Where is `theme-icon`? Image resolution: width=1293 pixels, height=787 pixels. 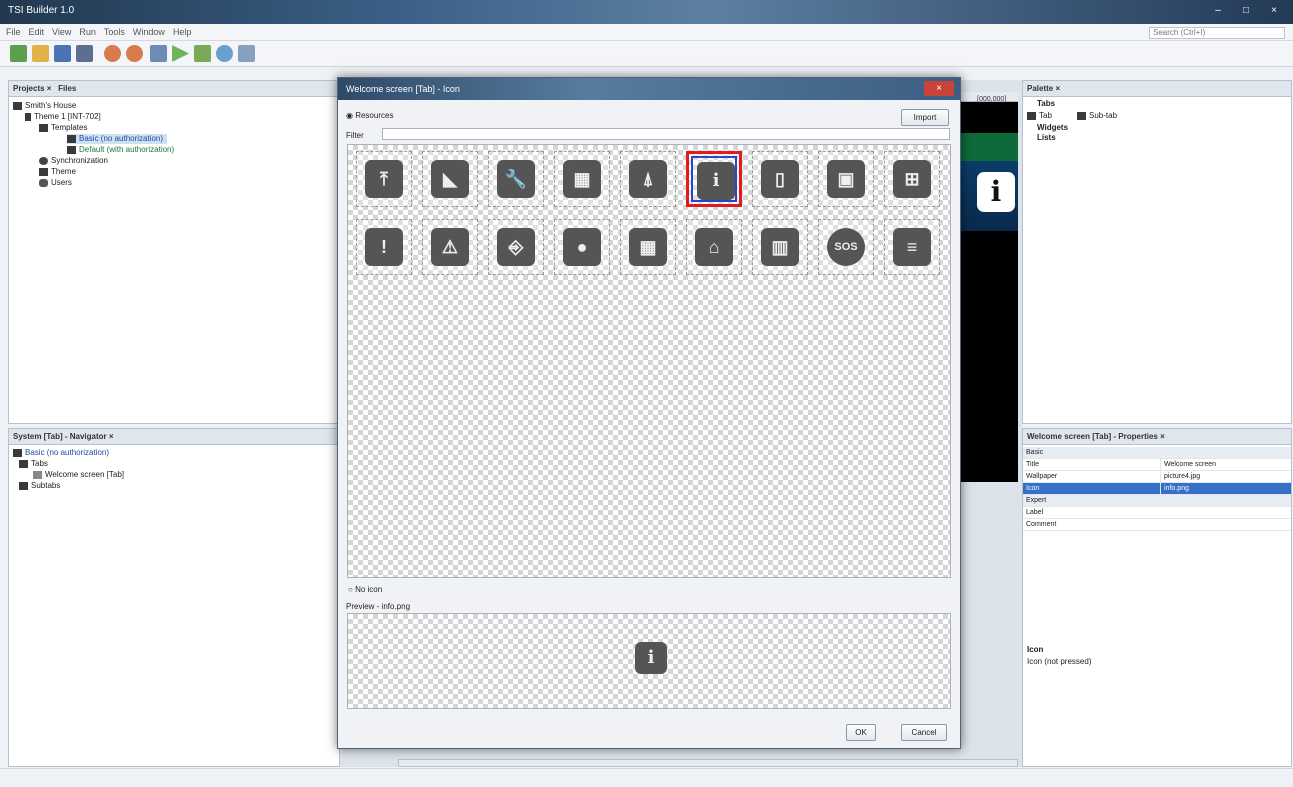 theme-icon is located at coordinates (28, 116).